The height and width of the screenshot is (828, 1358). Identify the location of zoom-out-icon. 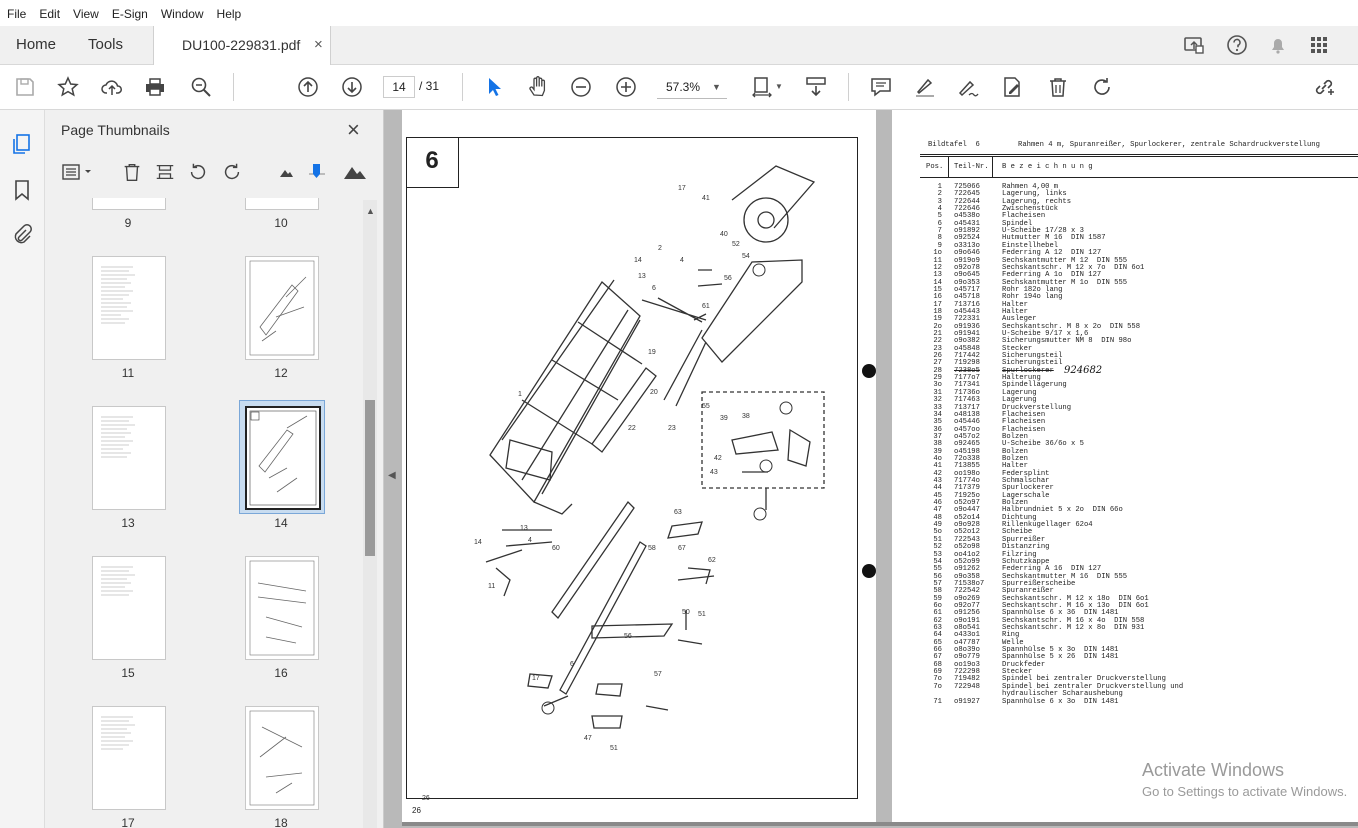
(581, 87).